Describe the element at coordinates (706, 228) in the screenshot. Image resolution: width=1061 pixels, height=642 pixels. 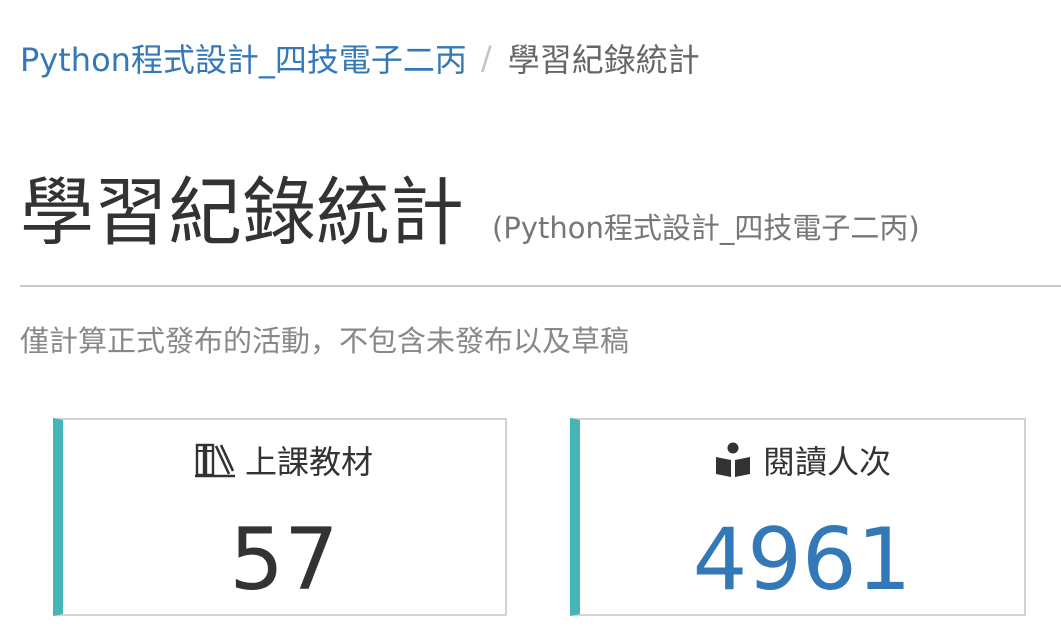
I see `page-subtitle: (Python程式設計_四技電子二丙)` at that location.